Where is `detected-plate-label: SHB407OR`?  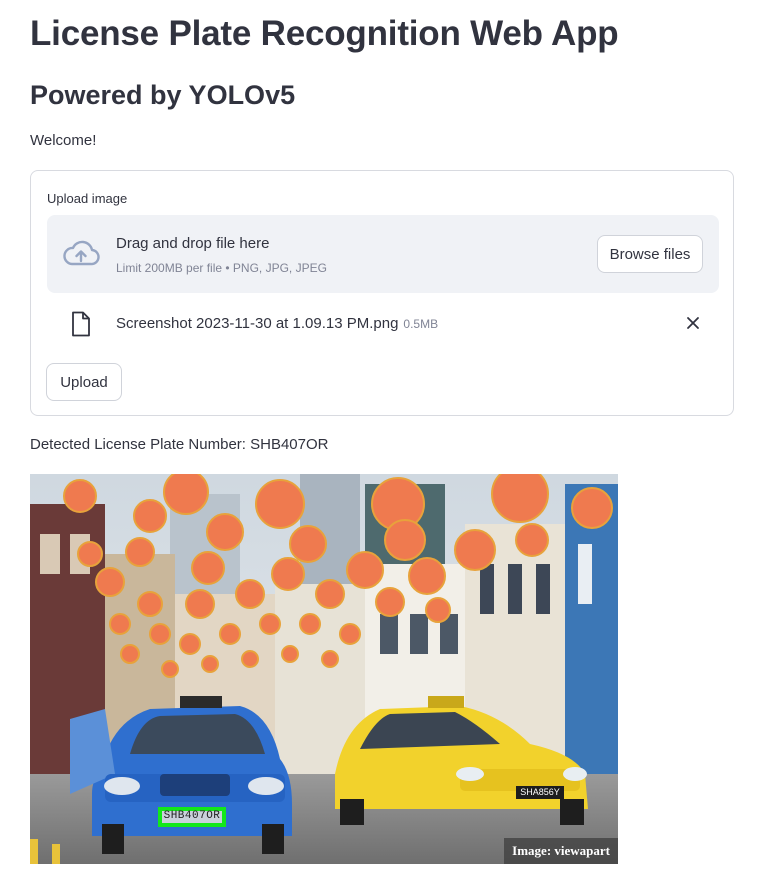 detected-plate-label: SHB407OR is located at coordinates (192, 816).